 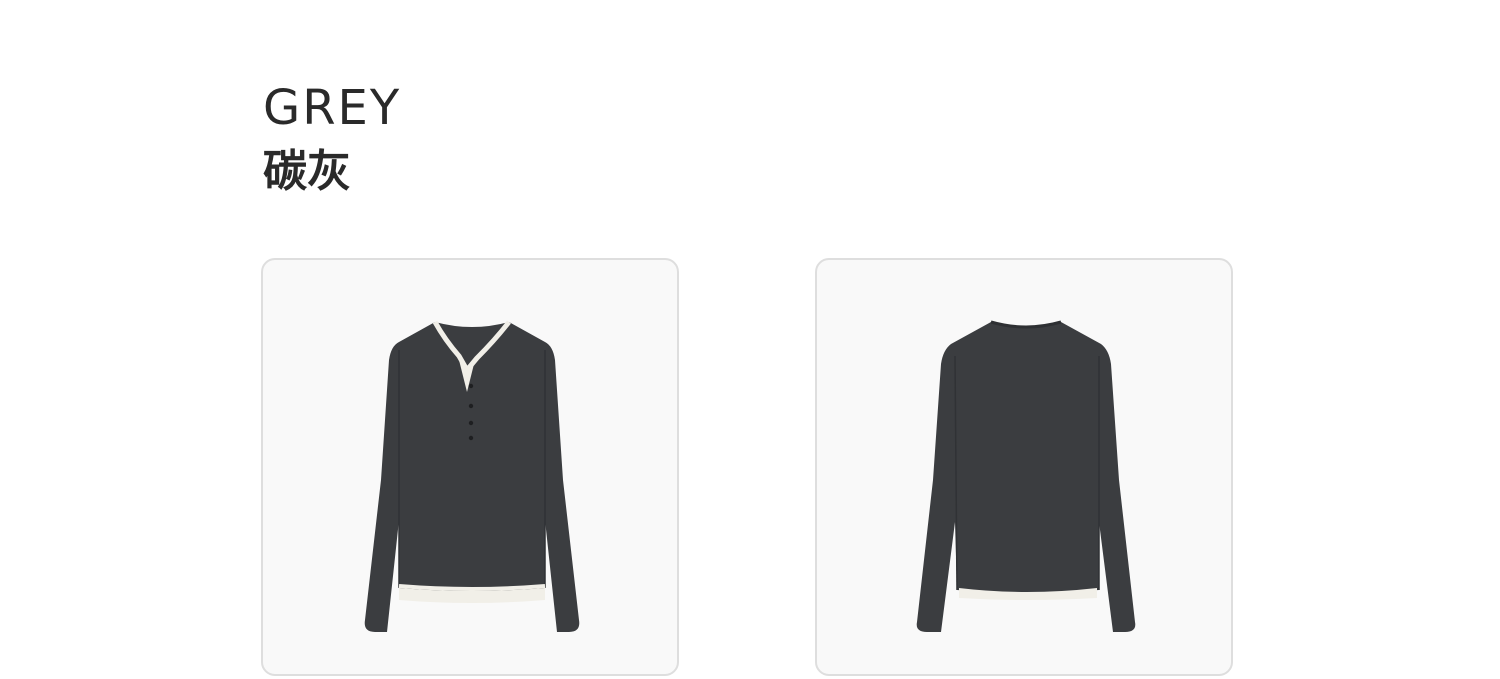 I want to click on color-name-zh: 碳灰, so click(x=307, y=171).